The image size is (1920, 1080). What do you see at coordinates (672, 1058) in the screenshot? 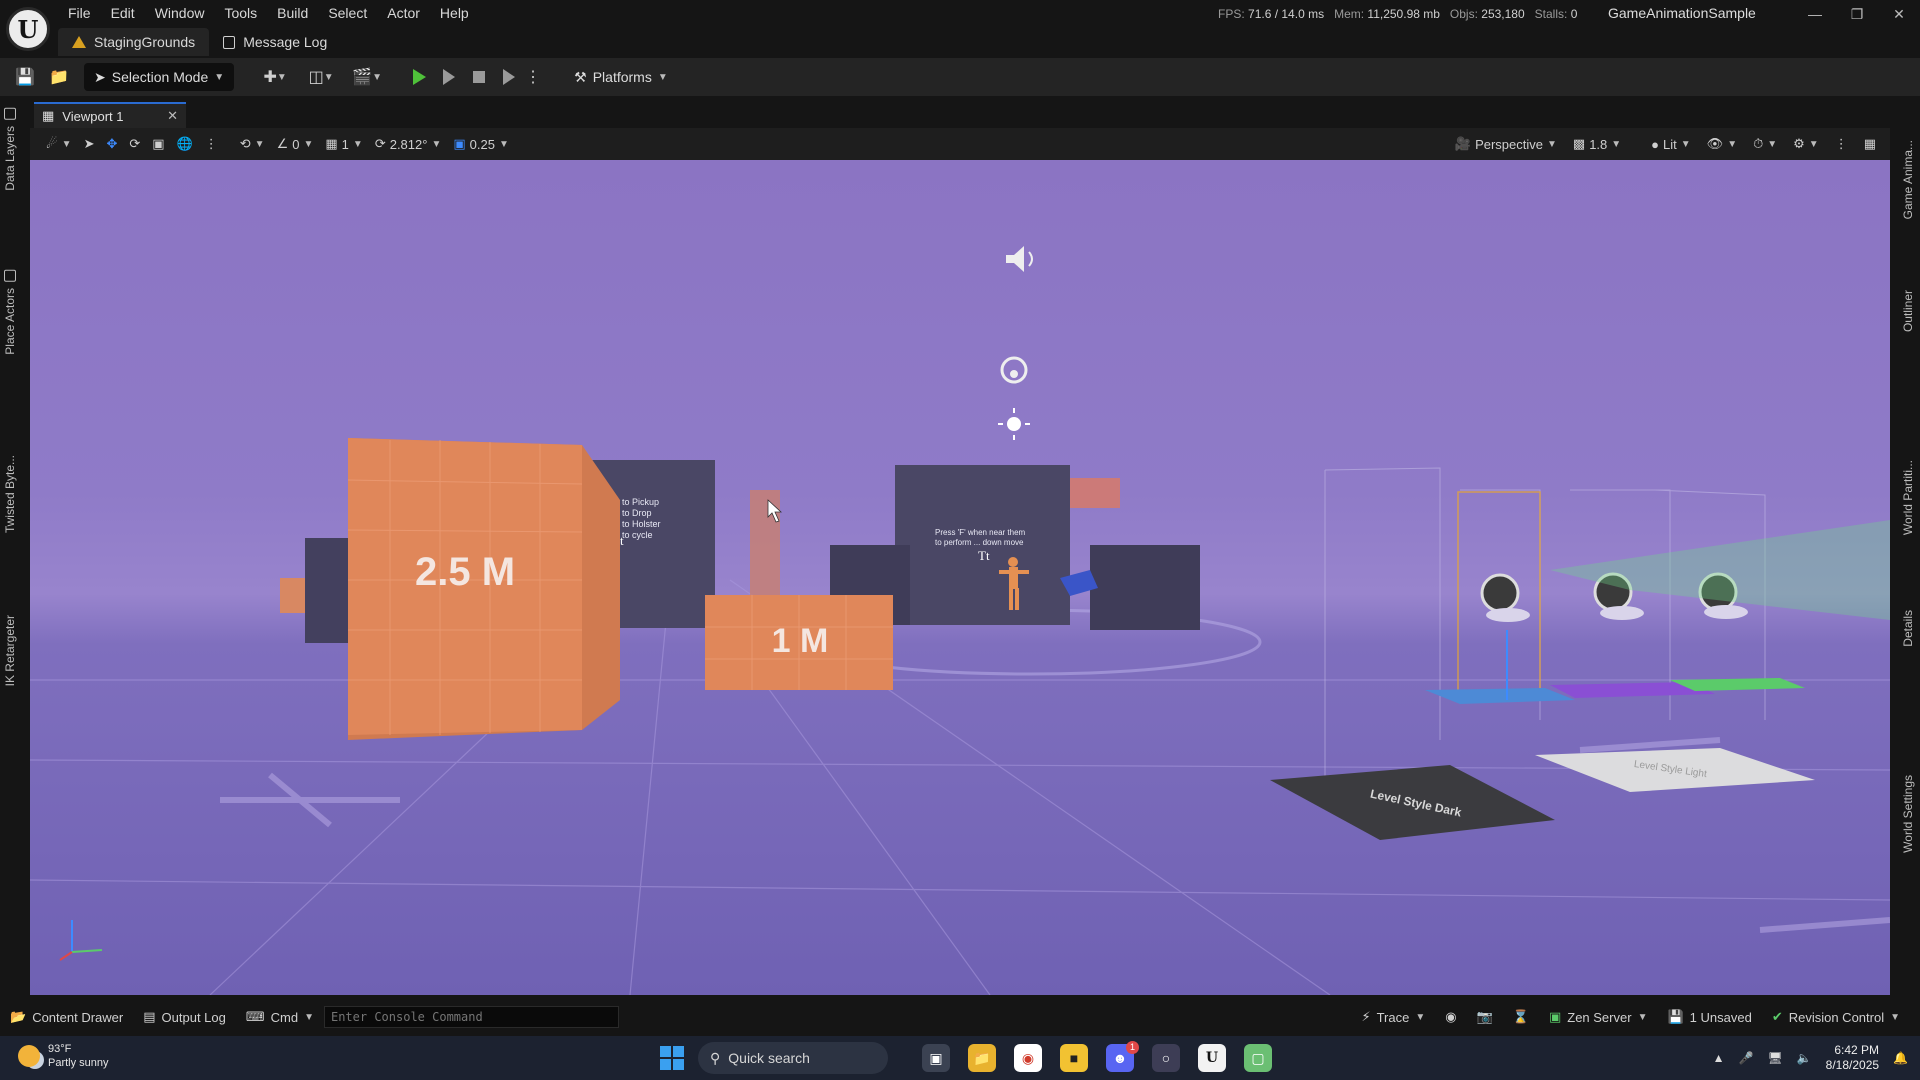
I see `start-button-icon` at bounding box center [672, 1058].